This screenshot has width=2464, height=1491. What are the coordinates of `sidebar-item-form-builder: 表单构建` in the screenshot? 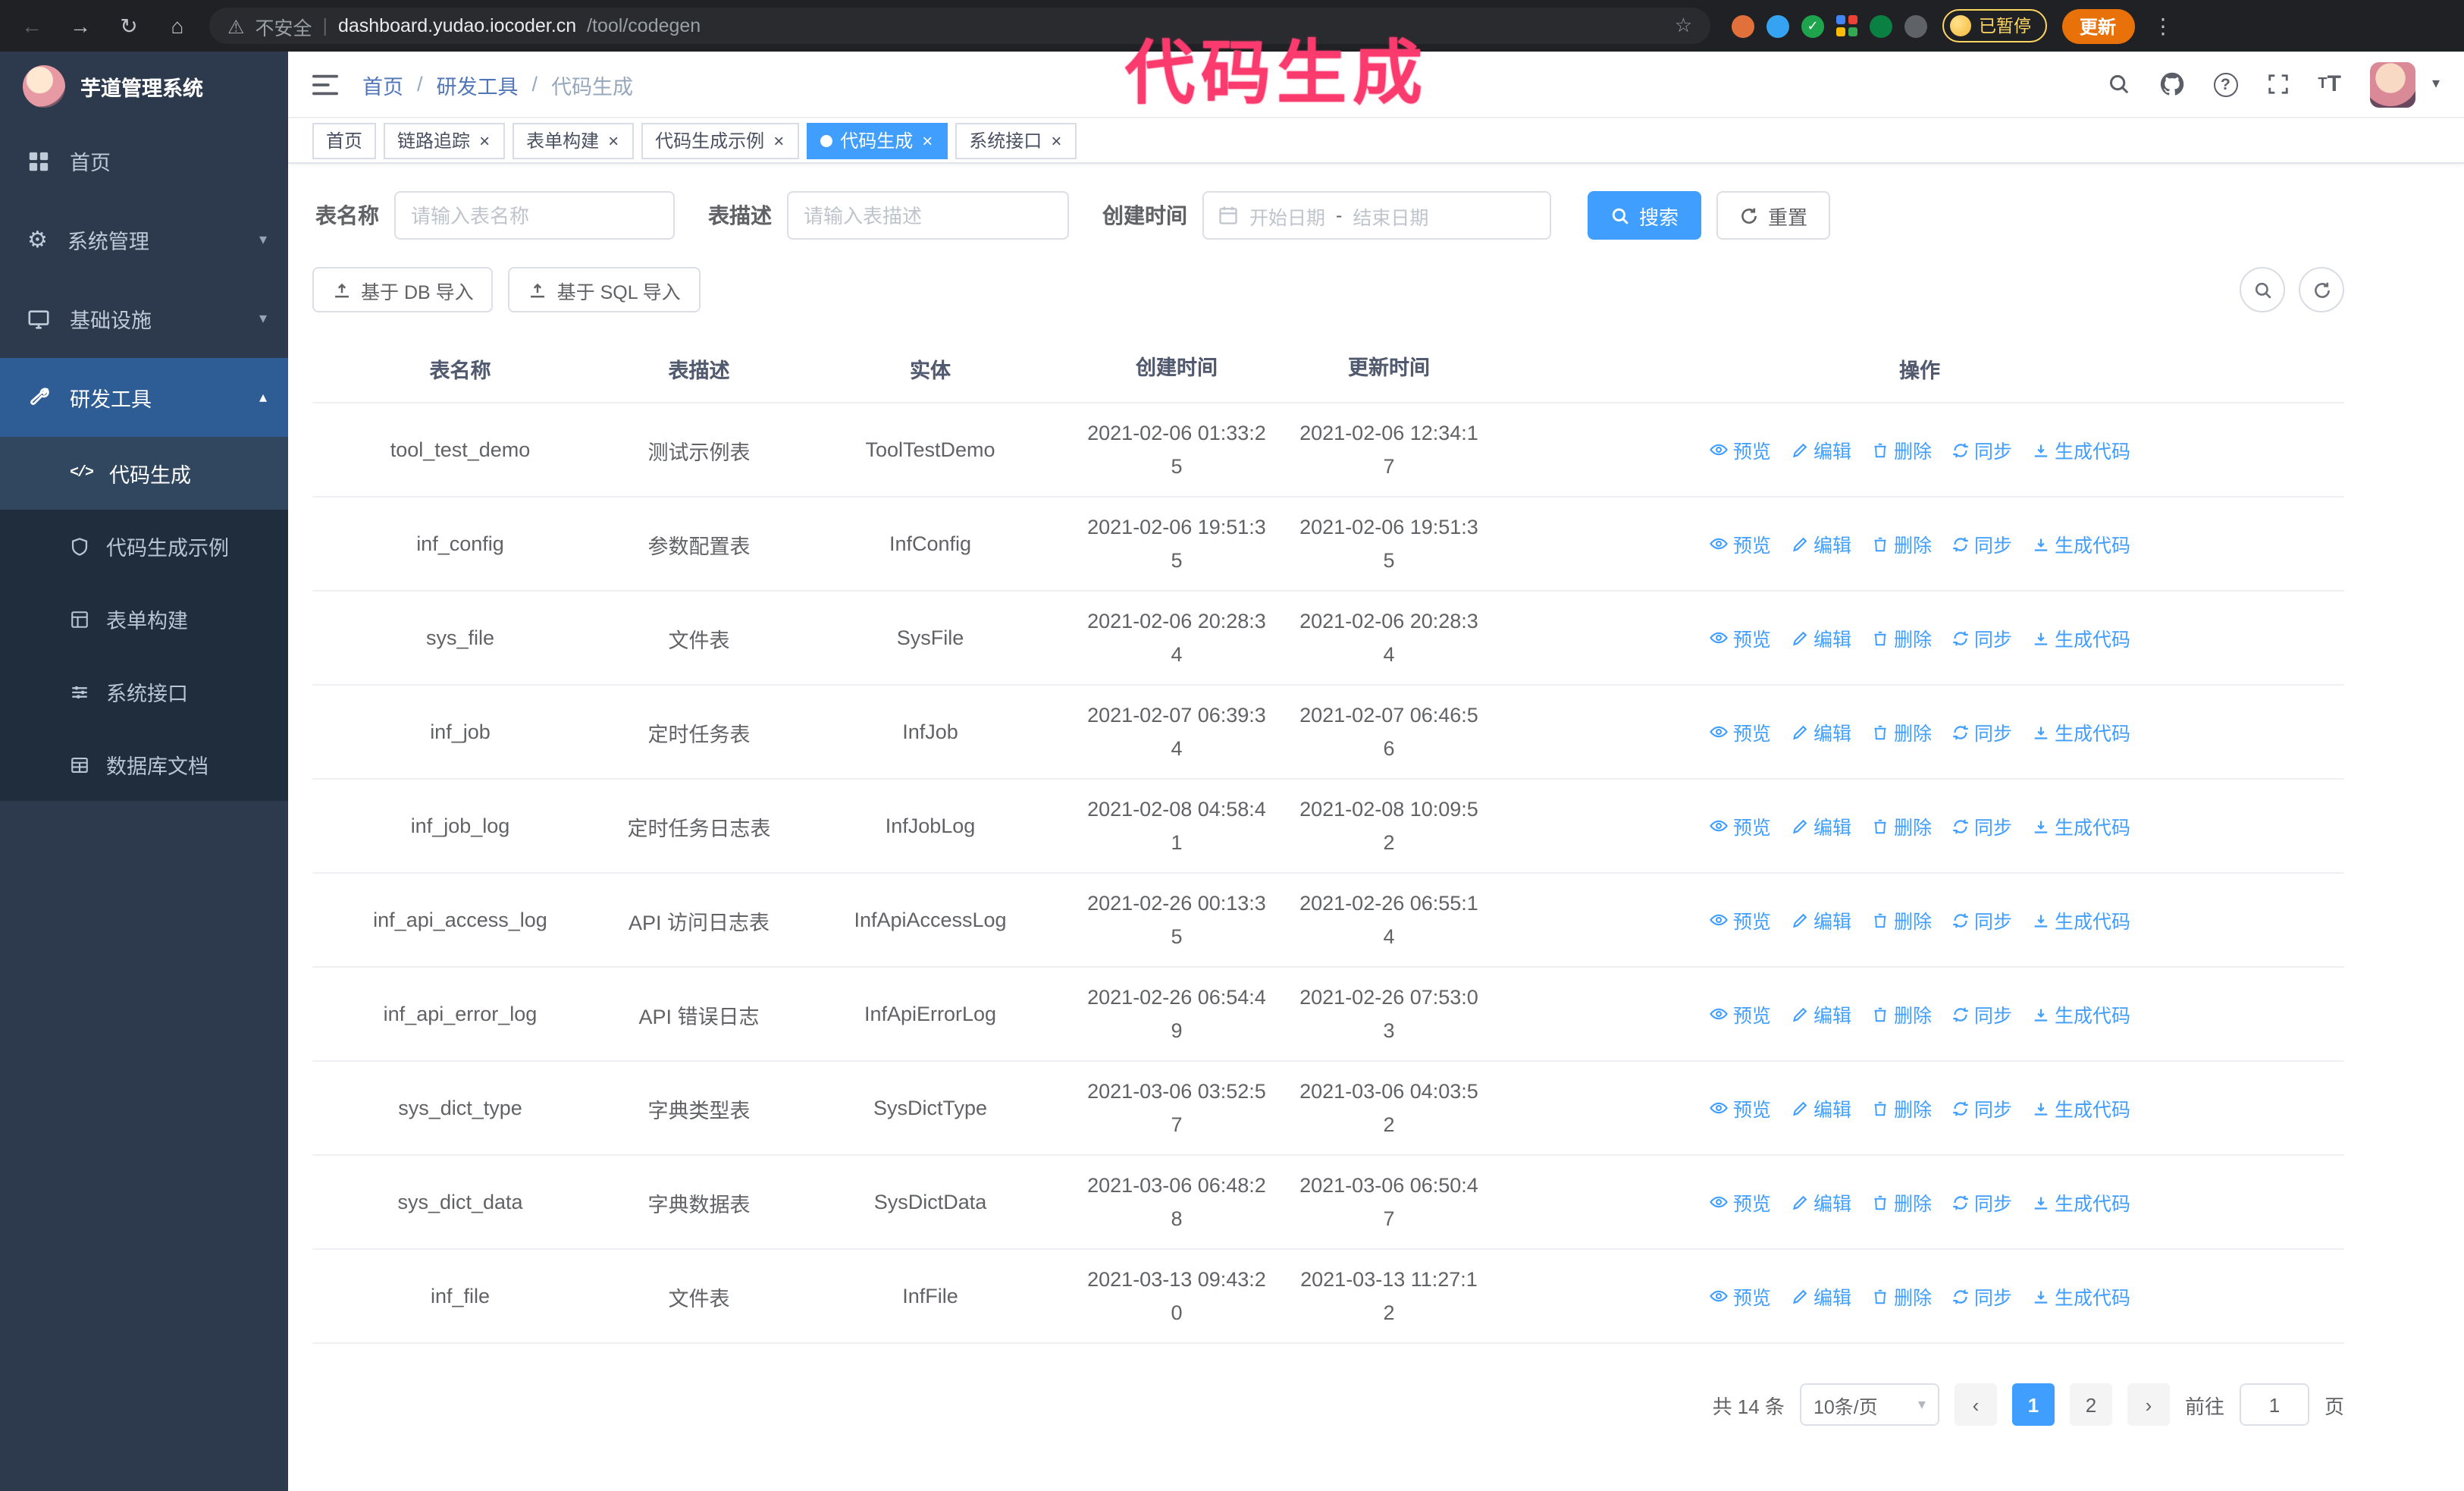 It's located at (144, 618).